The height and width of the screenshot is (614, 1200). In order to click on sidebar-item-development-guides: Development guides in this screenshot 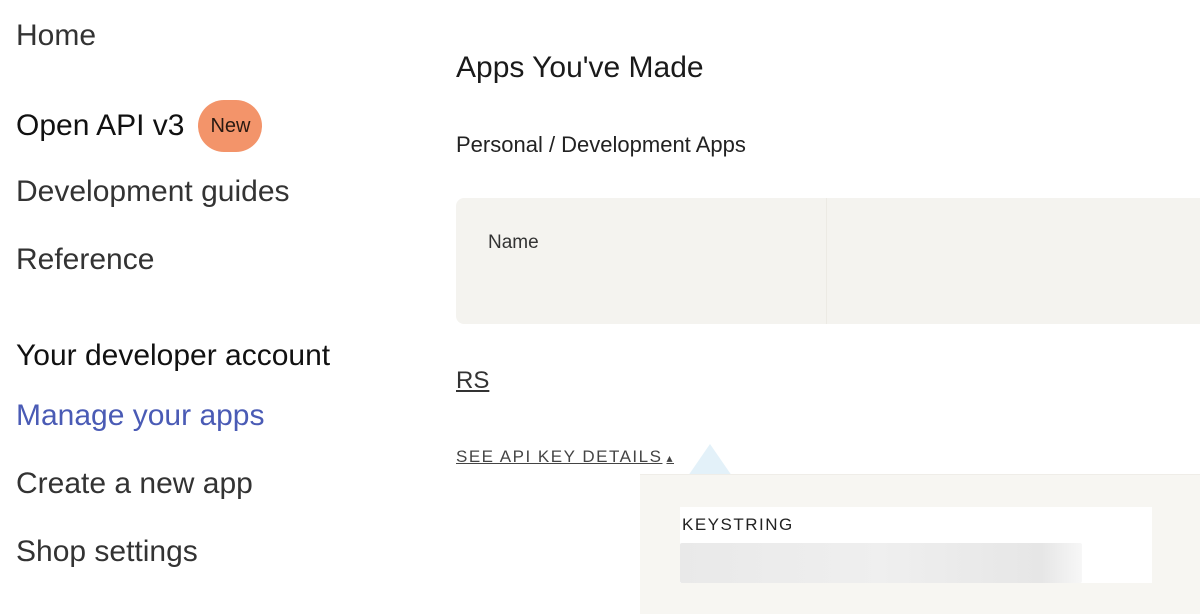, I will do `click(153, 192)`.